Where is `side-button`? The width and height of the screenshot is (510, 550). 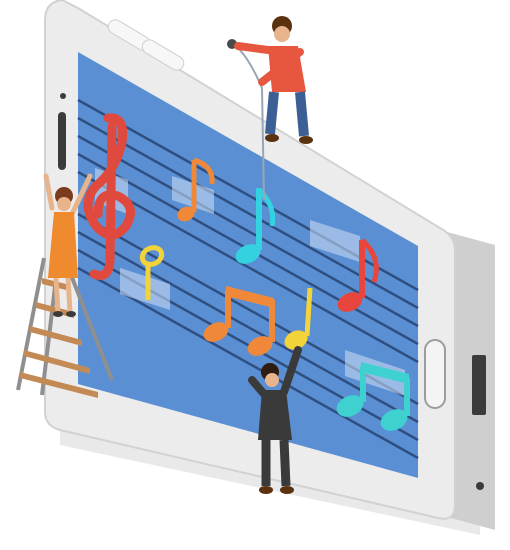 side-button is located at coordinates (62, 141).